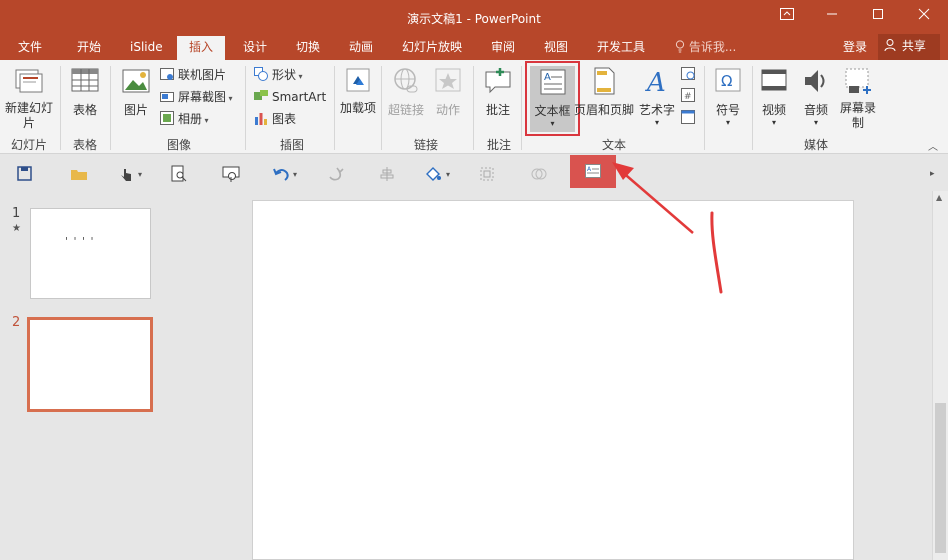 The image size is (948, 560). What do you see at coordinates (623, 171) in the screenshot?
I see `annotation-arrowhead` at bounding box center [623, 171].